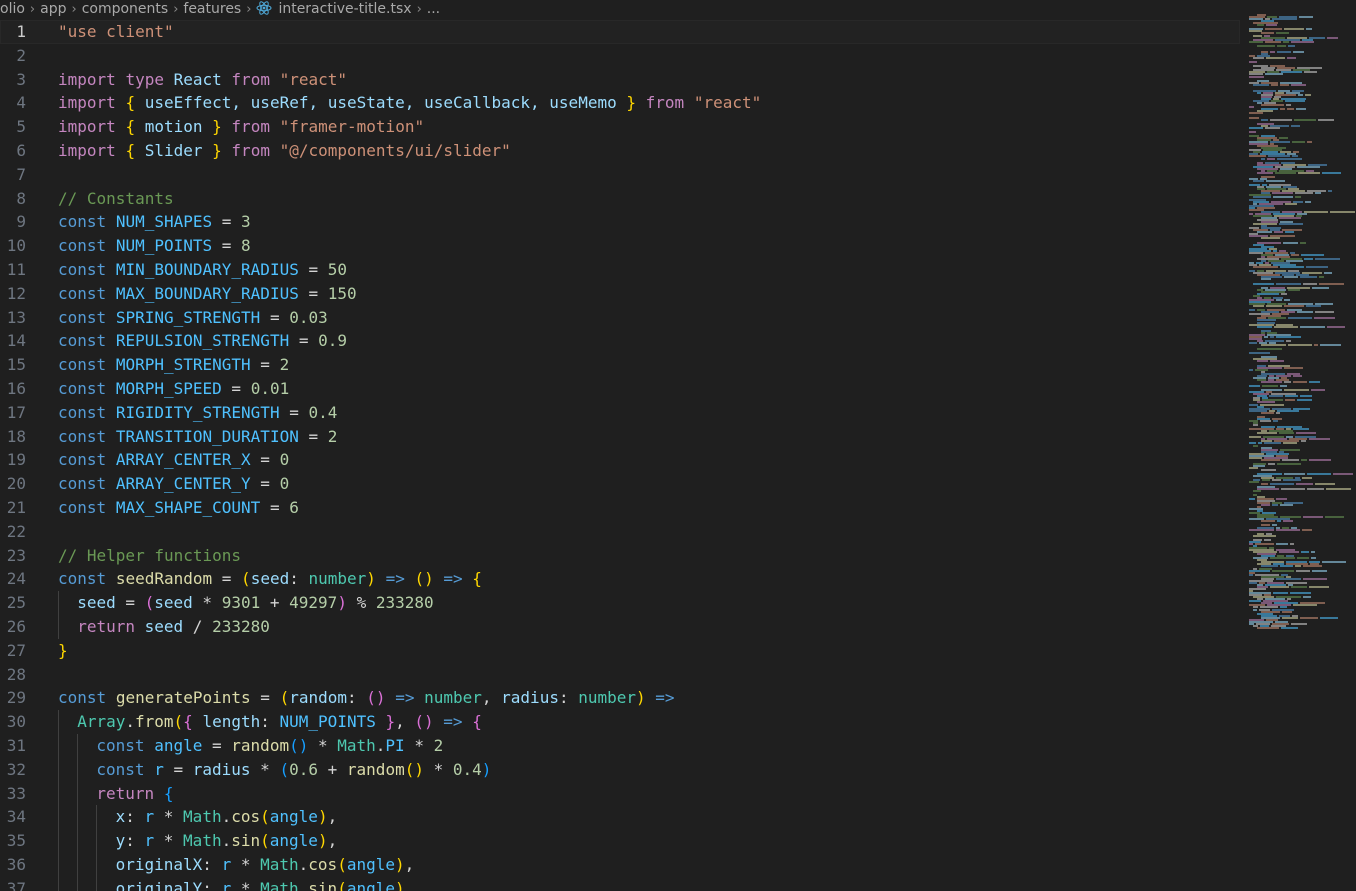 This screenshot has width=1356, height=891. Describe the element at coordinates (620, 817) in the screenshot. I see `code-line: 34 x: r * Math.cos(angle),` at that location.